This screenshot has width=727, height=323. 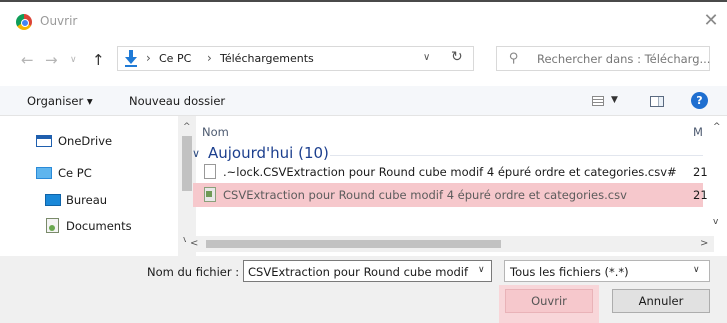 I want to click on file-icon, so click(x=210, y=171).